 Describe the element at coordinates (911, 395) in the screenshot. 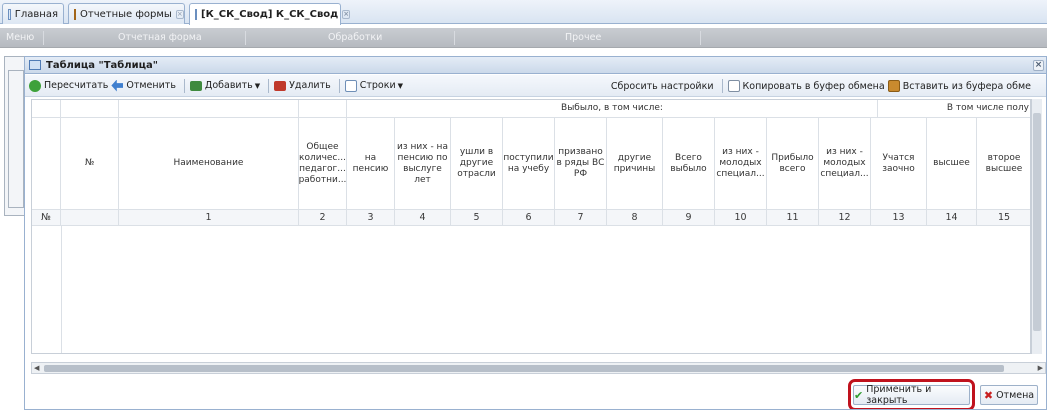

I see `apply-and-close-button: ✔ Применить и закрыть` at that location.